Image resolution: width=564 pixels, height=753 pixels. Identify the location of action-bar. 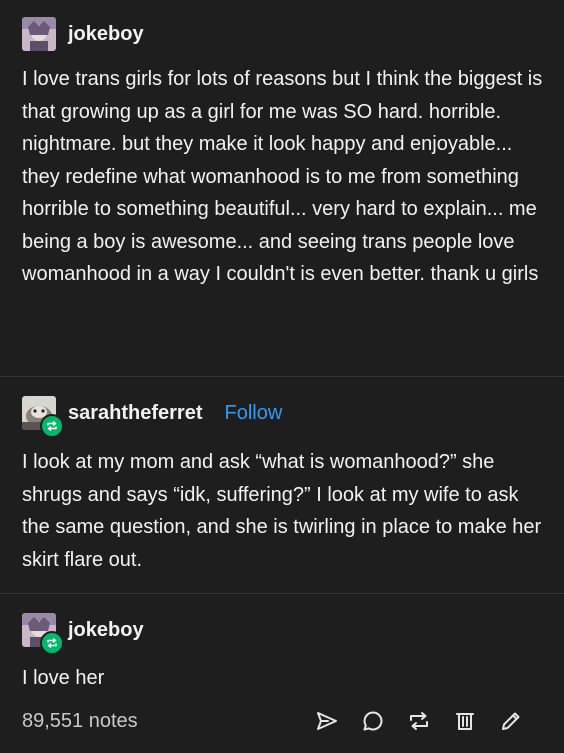
(419, 721).